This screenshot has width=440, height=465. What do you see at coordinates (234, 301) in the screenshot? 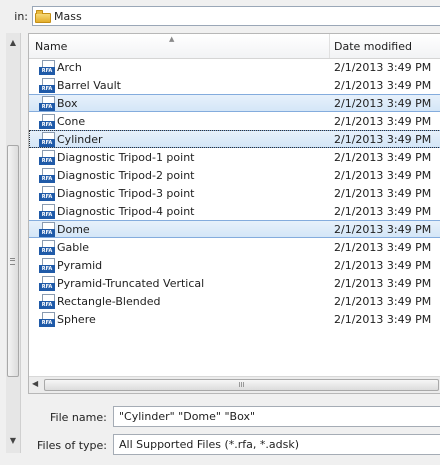
I see `list-item: RFA Rectangle-Blended 2/1/2013 3:49 PM` at bounding box center [234, 301].